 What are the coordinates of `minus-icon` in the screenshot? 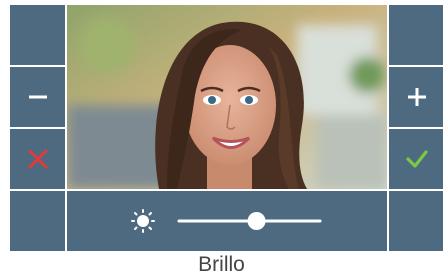 It's located at (37, 97).